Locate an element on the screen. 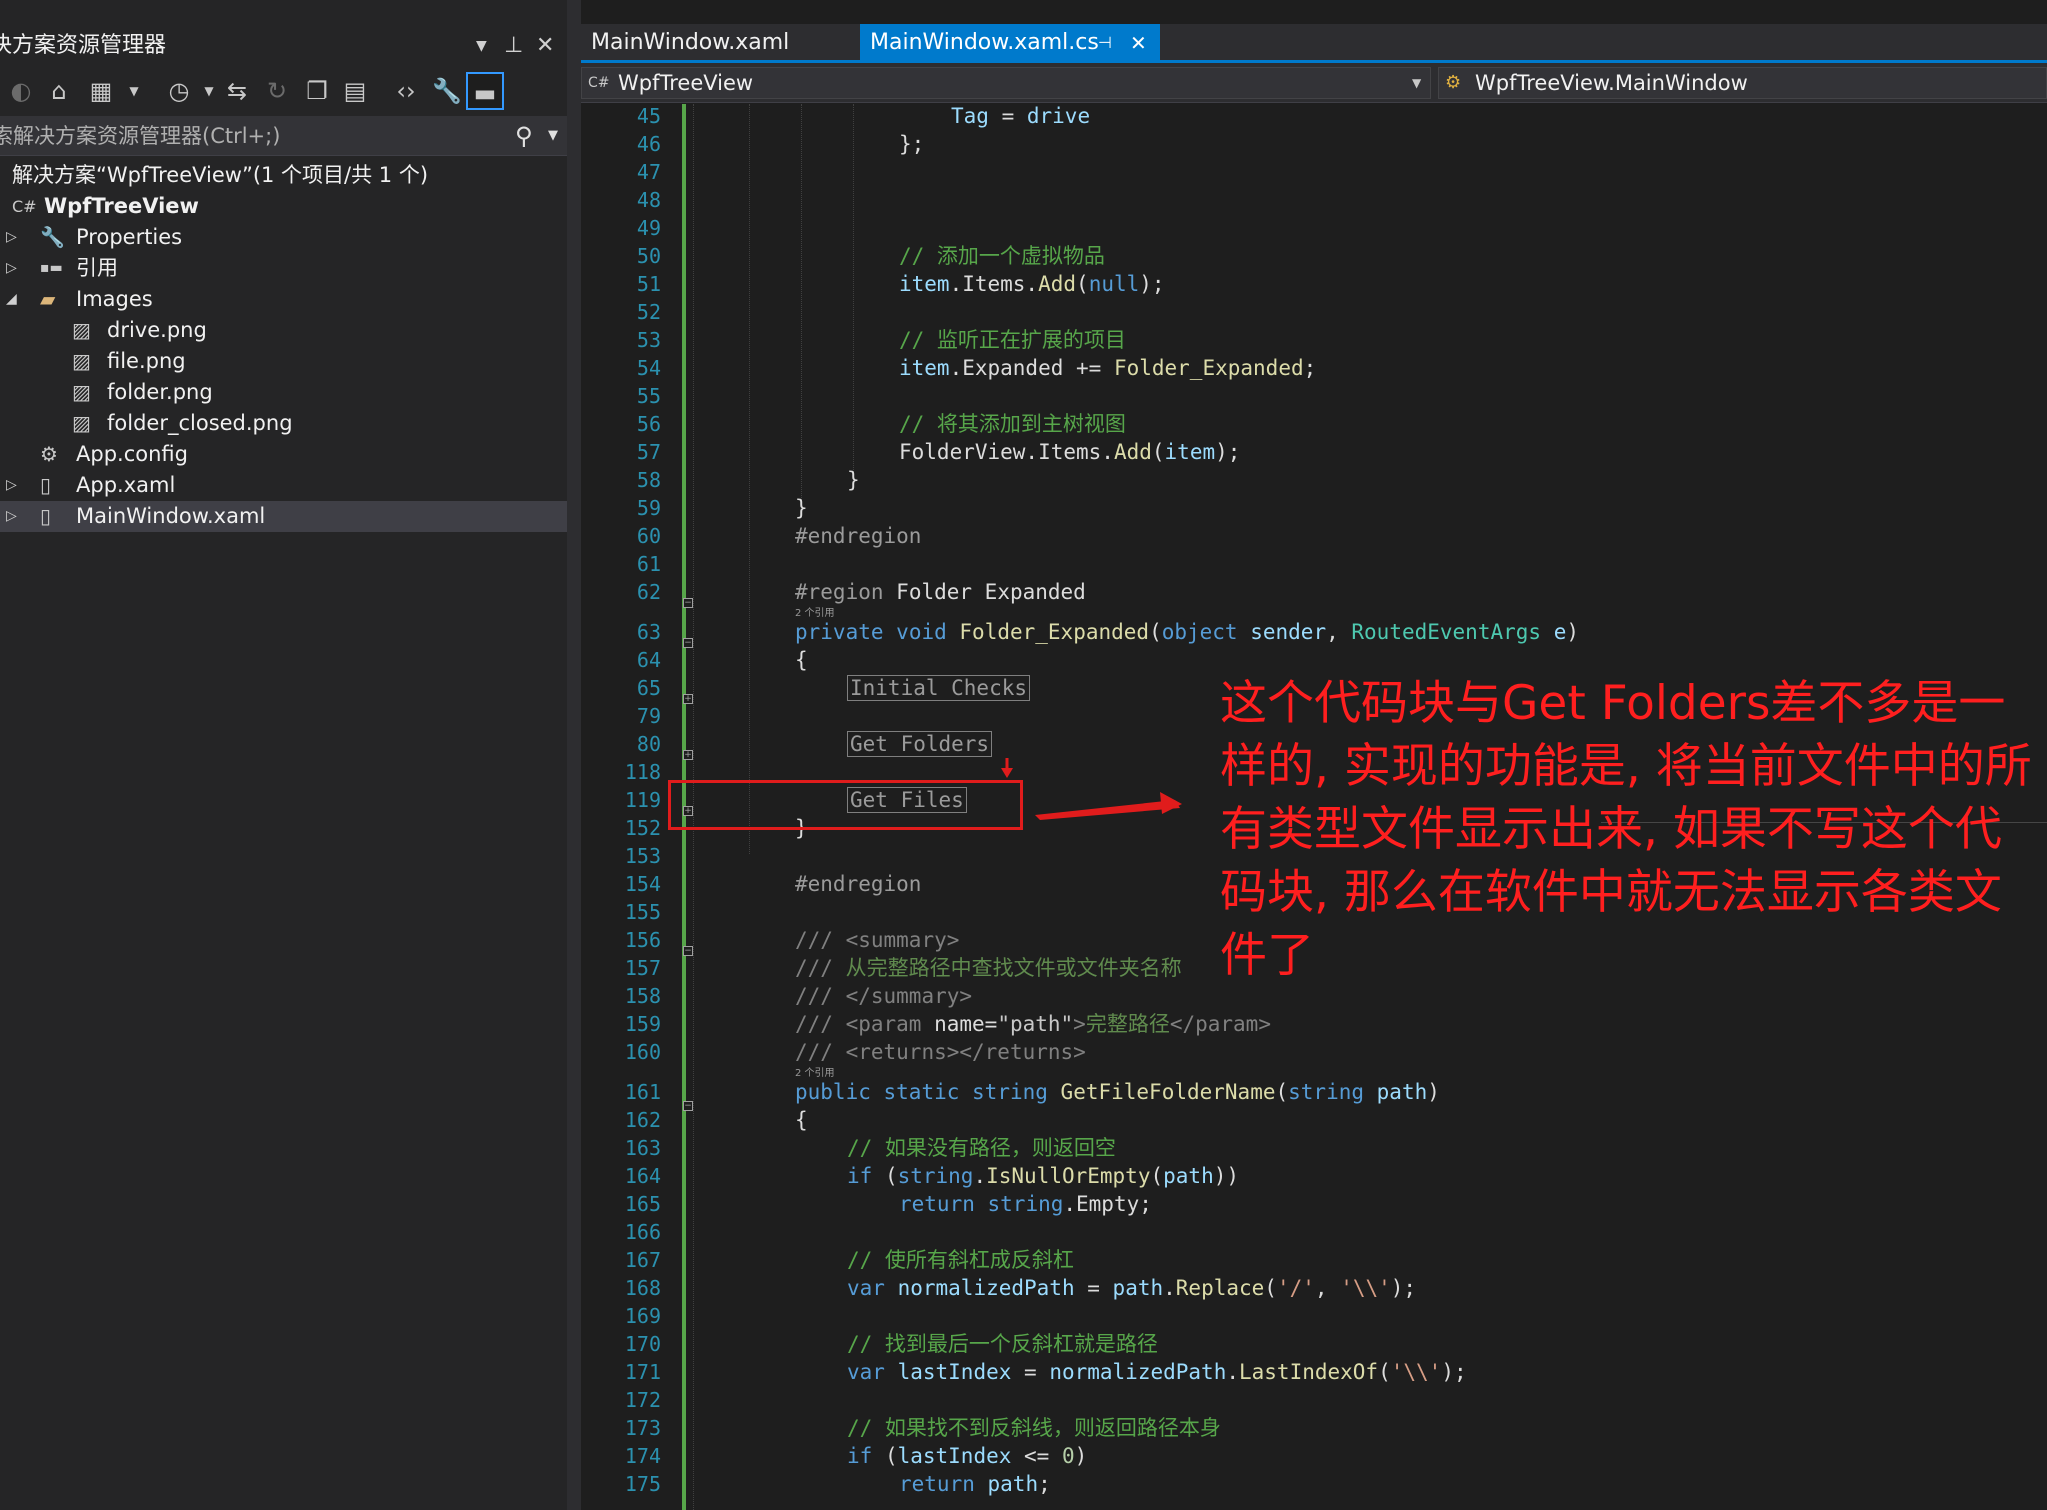 The height and width of the screenshot is (1510, 2047). line-number: 153 is located at coordinates (642, 856).